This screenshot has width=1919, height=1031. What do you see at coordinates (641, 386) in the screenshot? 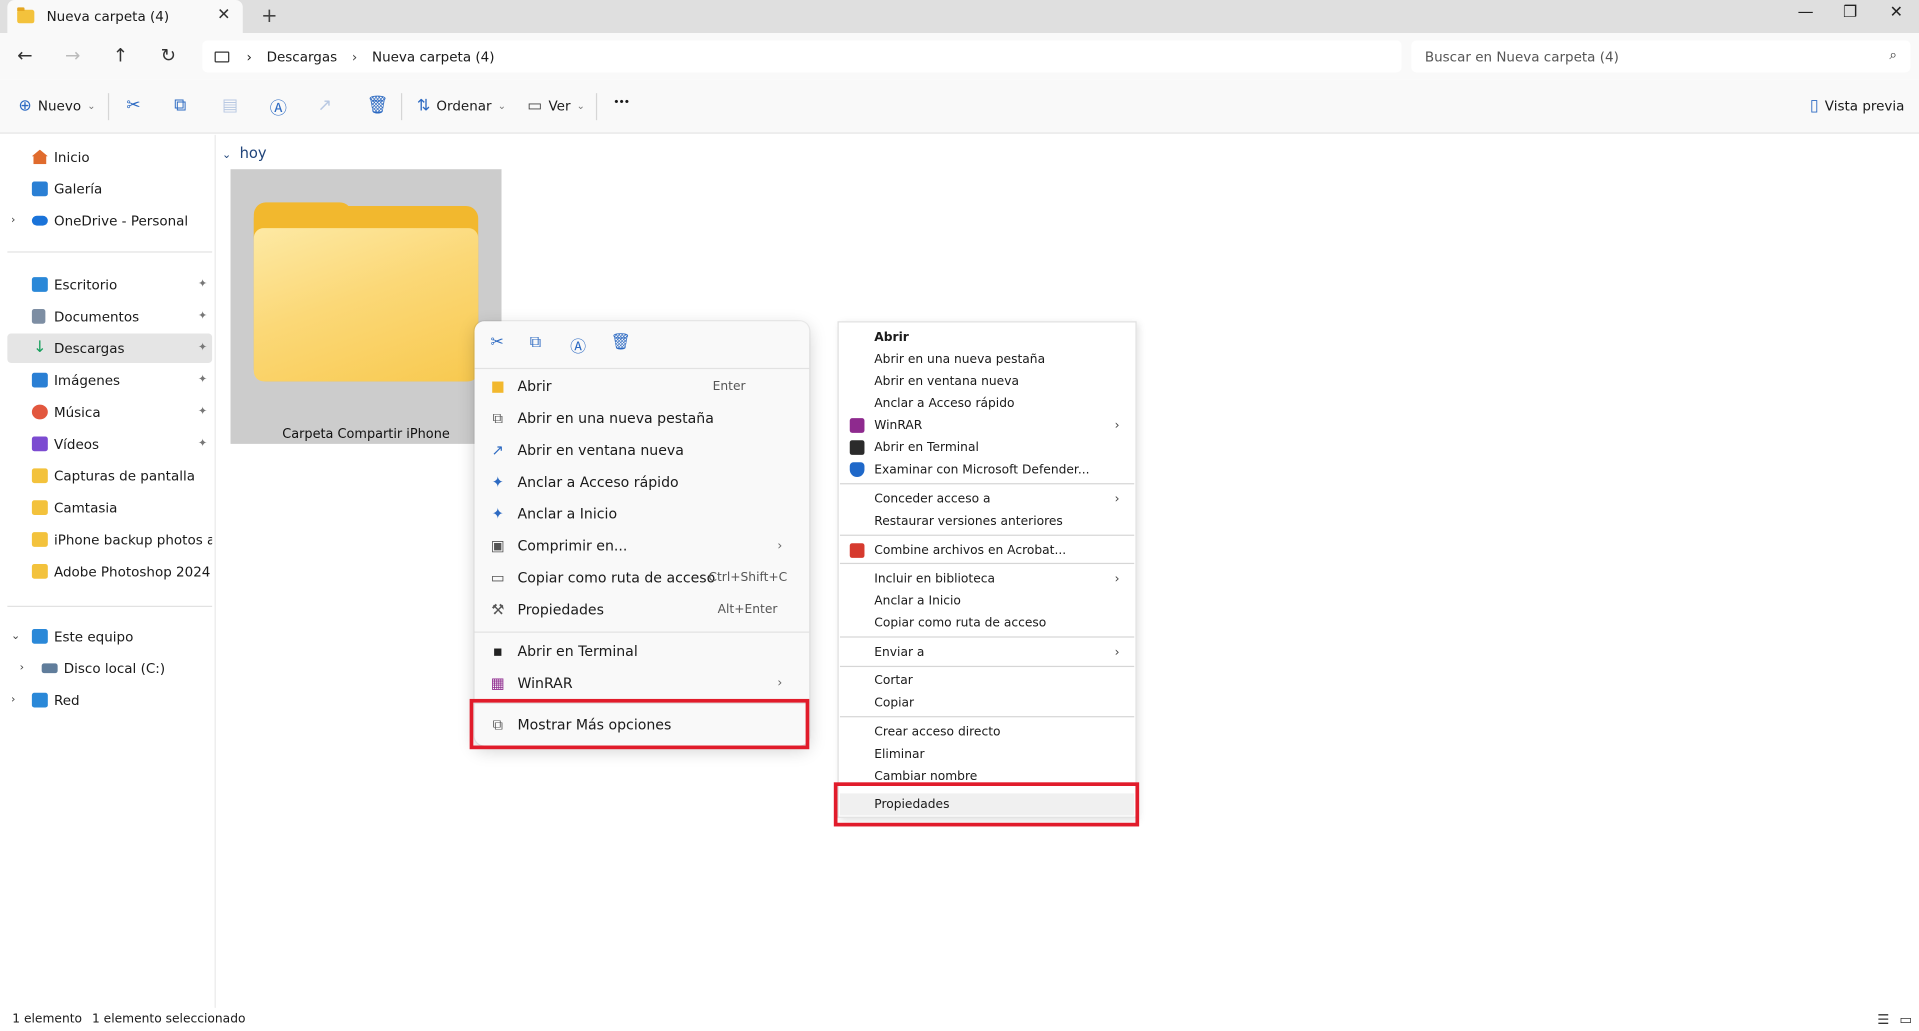
I see `menu-item-abrir: ■ Abrir Enter` at bounding box center [641, 386].